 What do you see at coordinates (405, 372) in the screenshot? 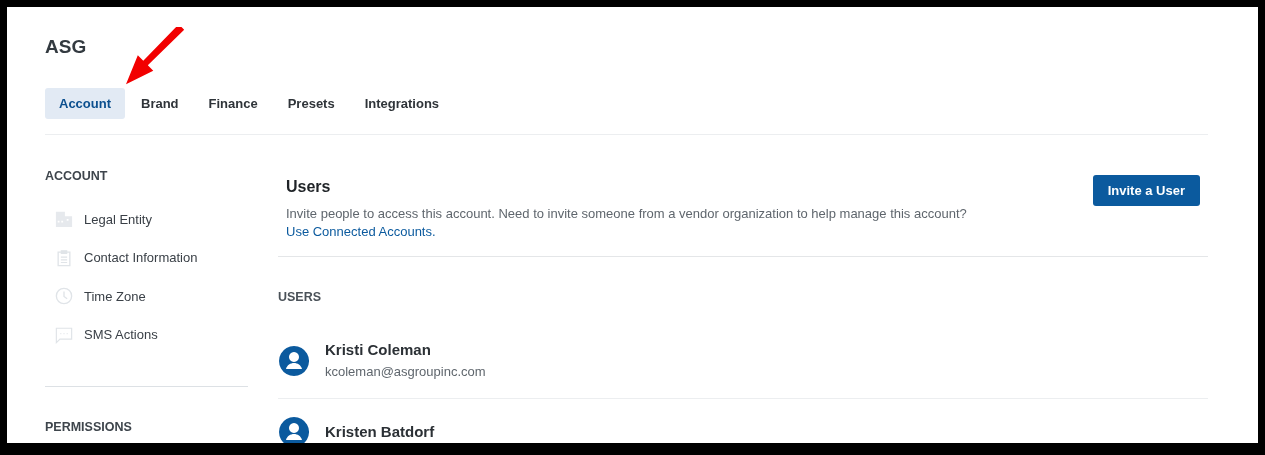
I see `user-email: kcoleman@asgroupinc.com` at bounding box center [405, 372].